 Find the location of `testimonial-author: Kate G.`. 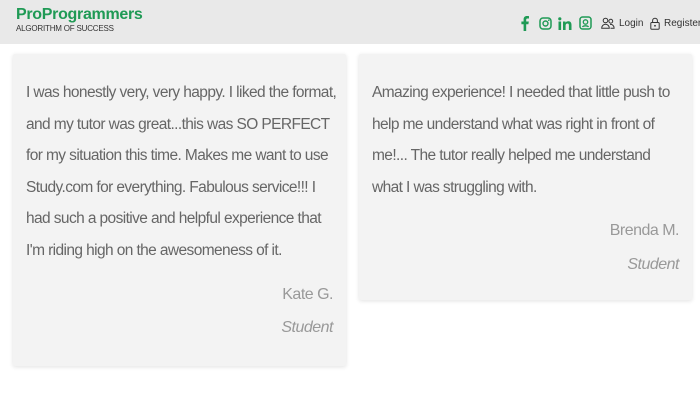

testimonial-author: Kate G. is located at coordinates (307, 294).